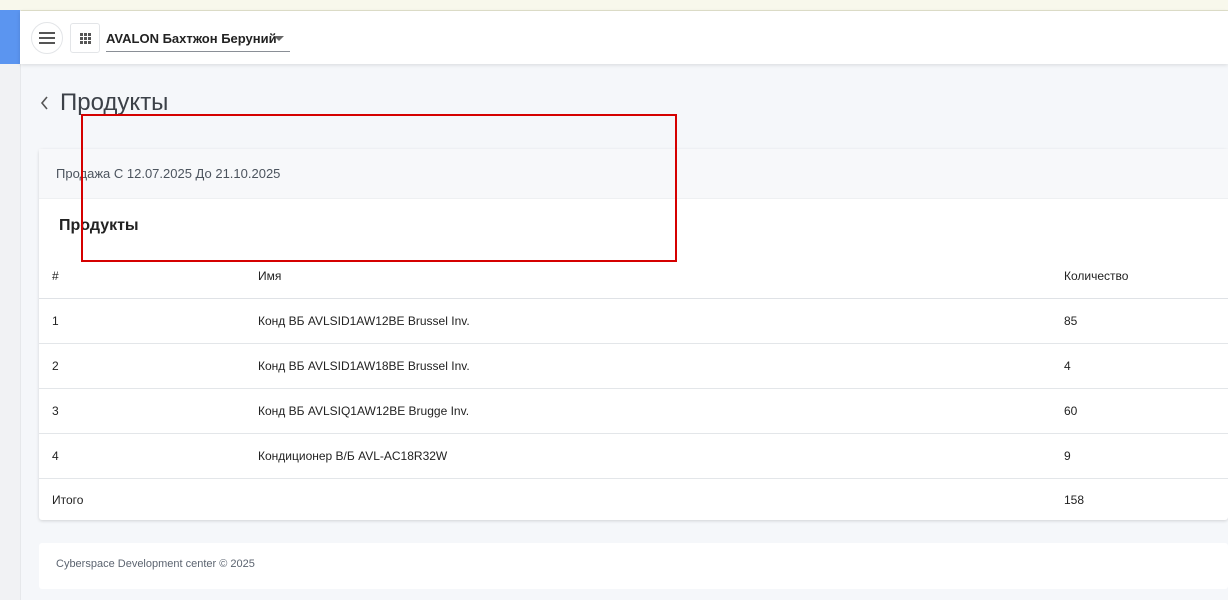 This screenshot has width=1228, height=600. Describe the element at coordinates (191, 38) in the screenshot. I see `company-name: AVALON Бахтжон Беруний` at that location.